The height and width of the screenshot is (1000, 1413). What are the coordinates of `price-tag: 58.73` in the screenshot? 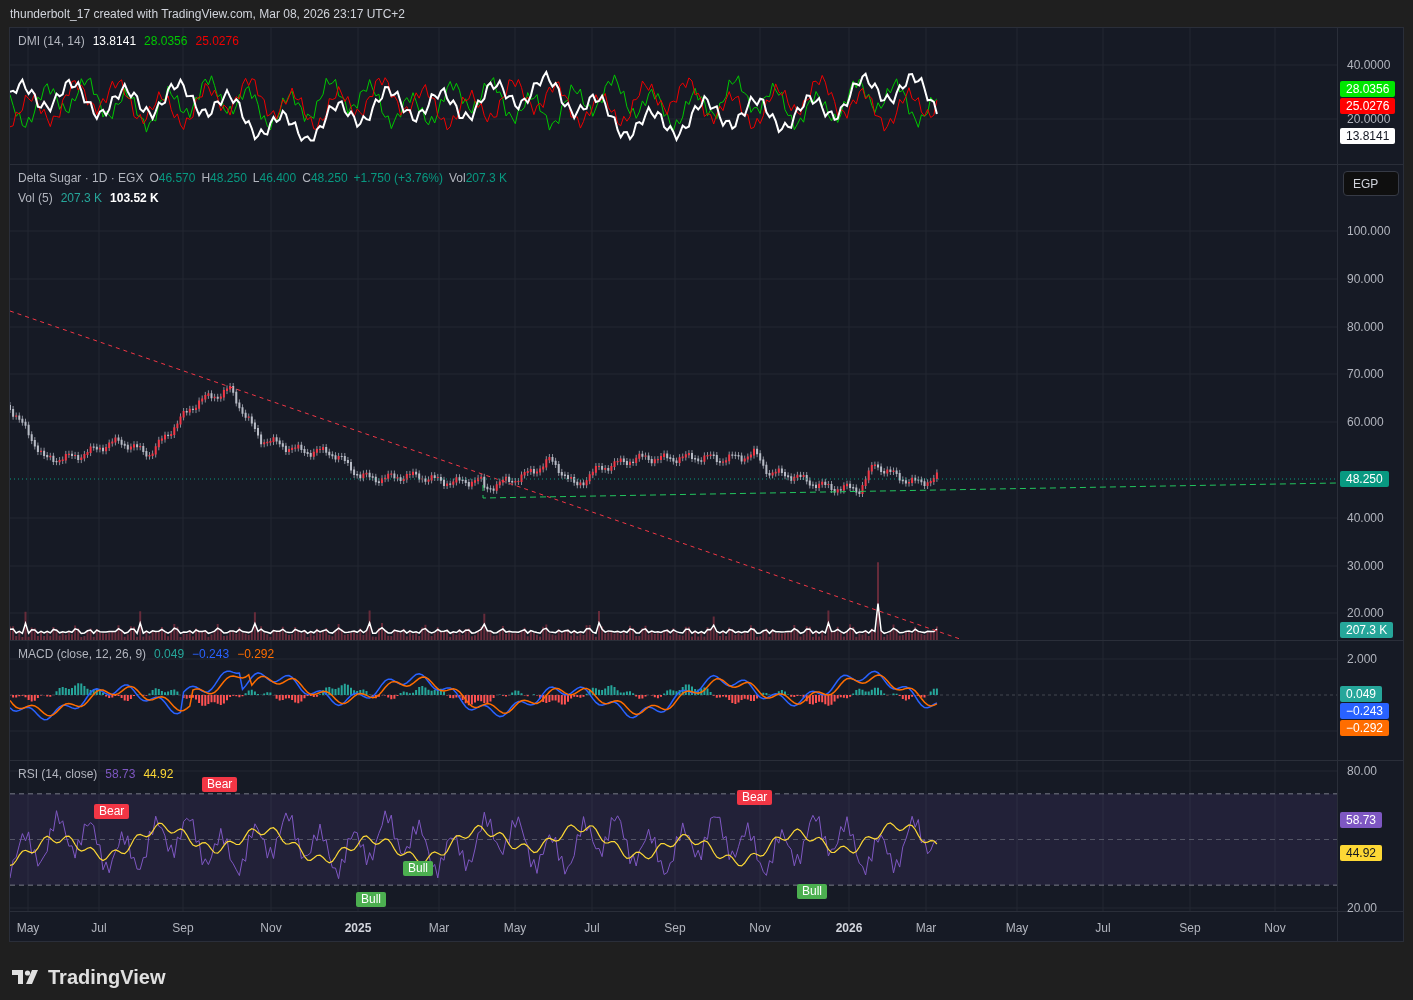 It's located at (1361, 820).